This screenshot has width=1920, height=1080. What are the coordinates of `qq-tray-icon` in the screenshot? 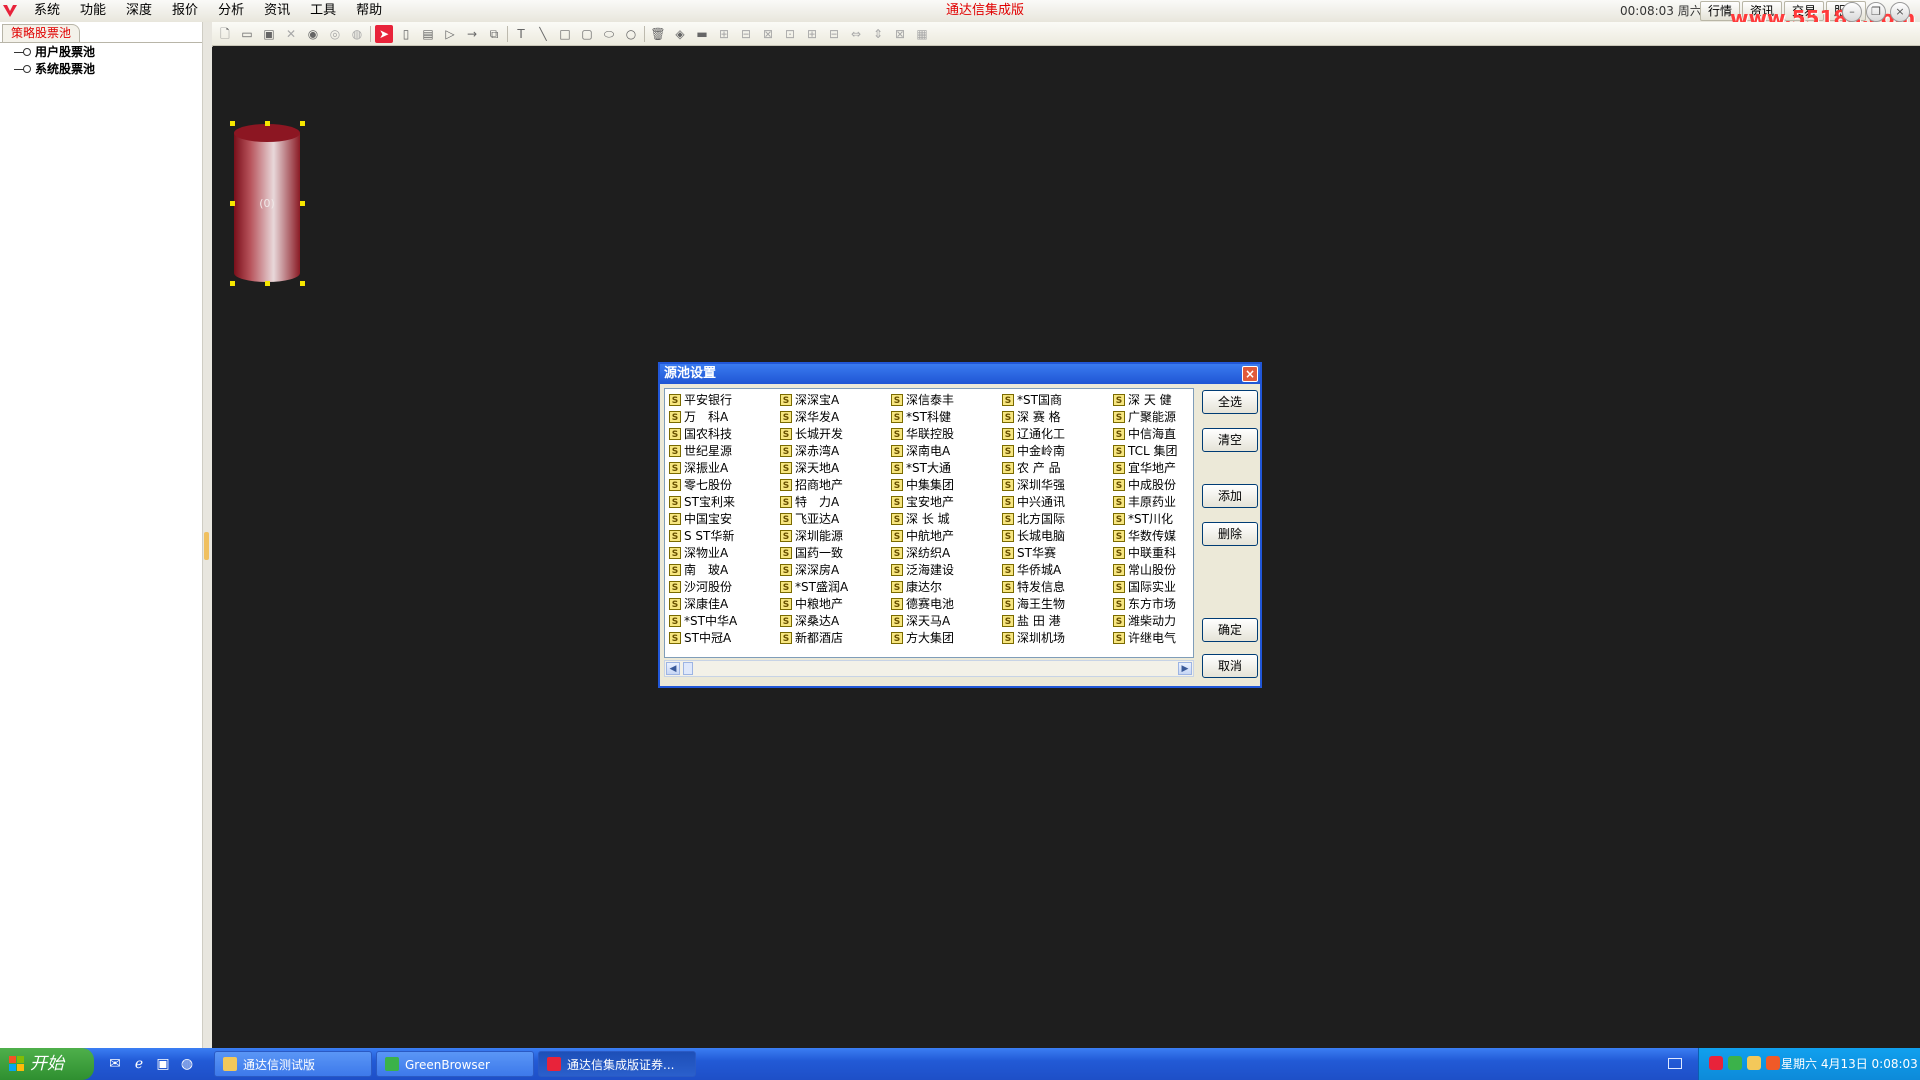 It's located at (1754, 1063).